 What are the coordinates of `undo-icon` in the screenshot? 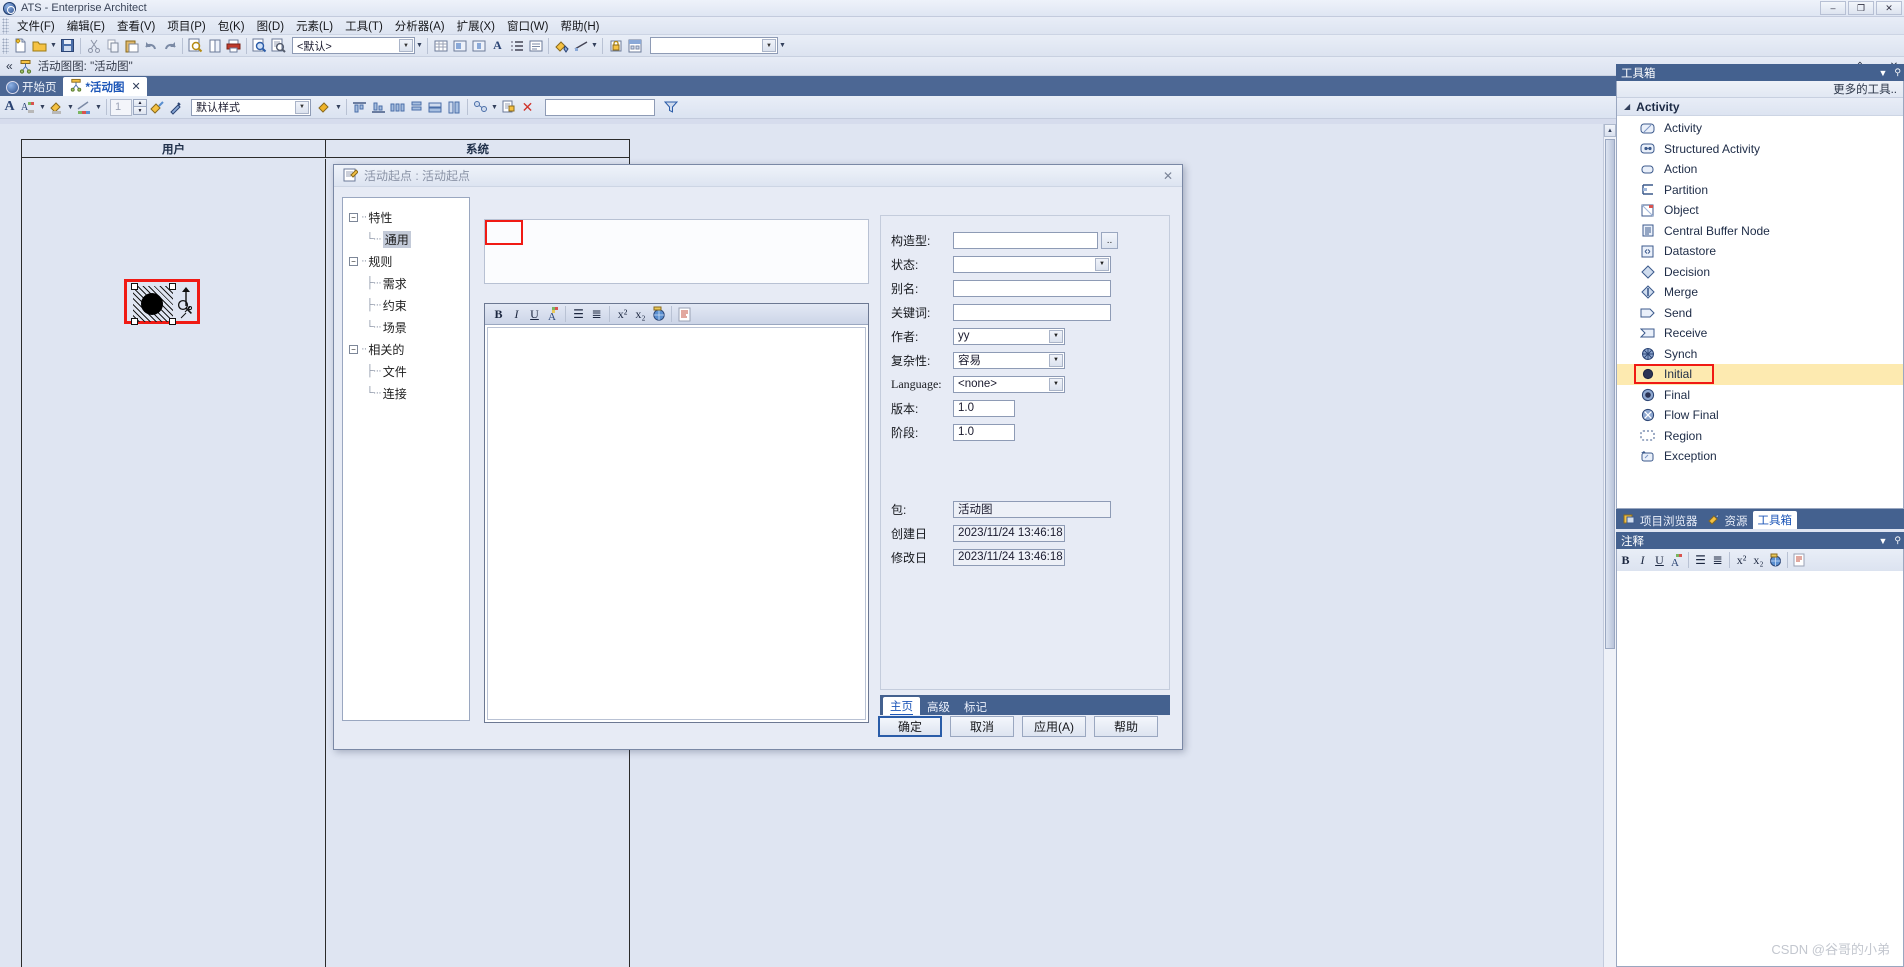 It's located at (150, 45).